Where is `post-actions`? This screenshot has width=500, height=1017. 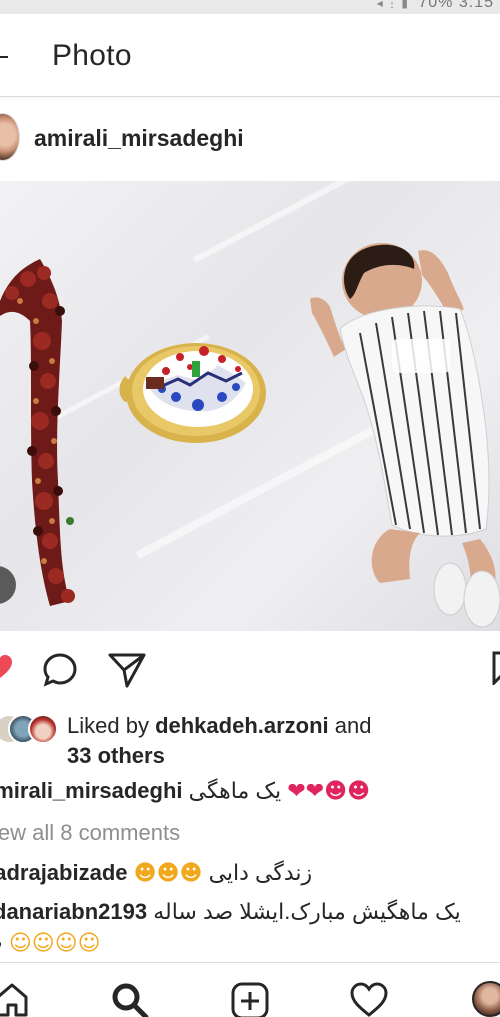
post-actions is located at coordinates (250, 667).